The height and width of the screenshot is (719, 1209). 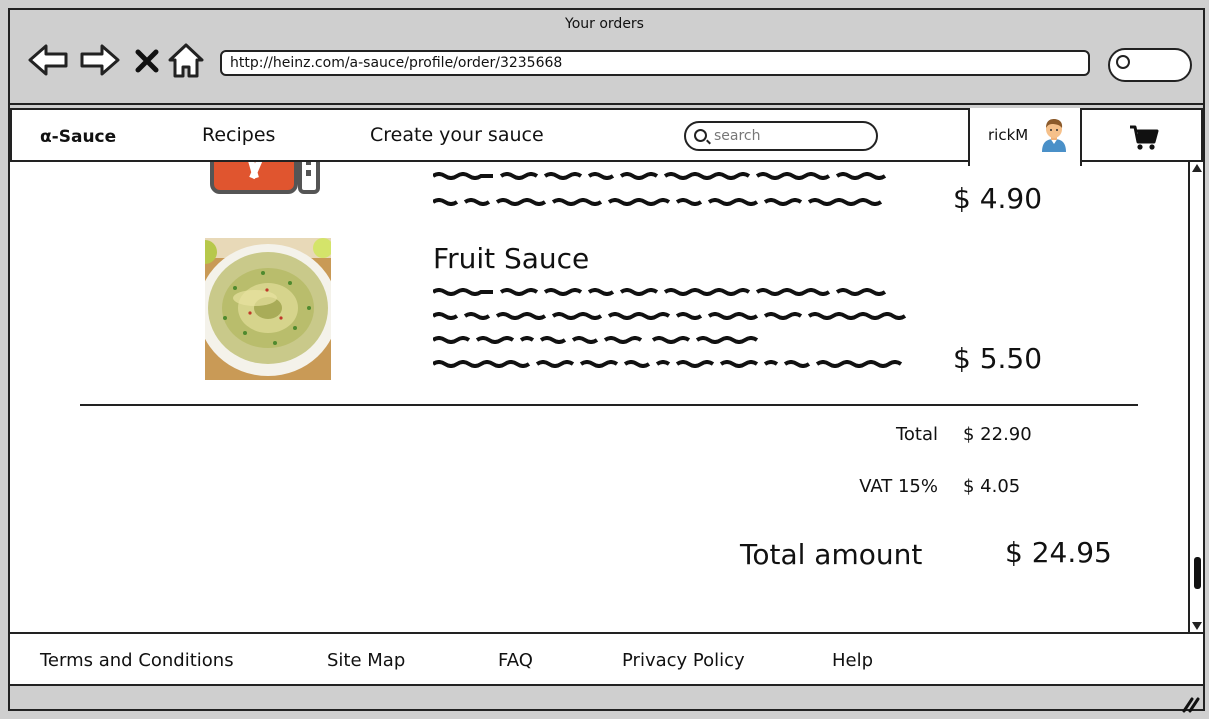 What do you see at coordinates (78, 137) in the screenshot?
I see `site-logo: α-Sauce` at bounding box center [78, 137].